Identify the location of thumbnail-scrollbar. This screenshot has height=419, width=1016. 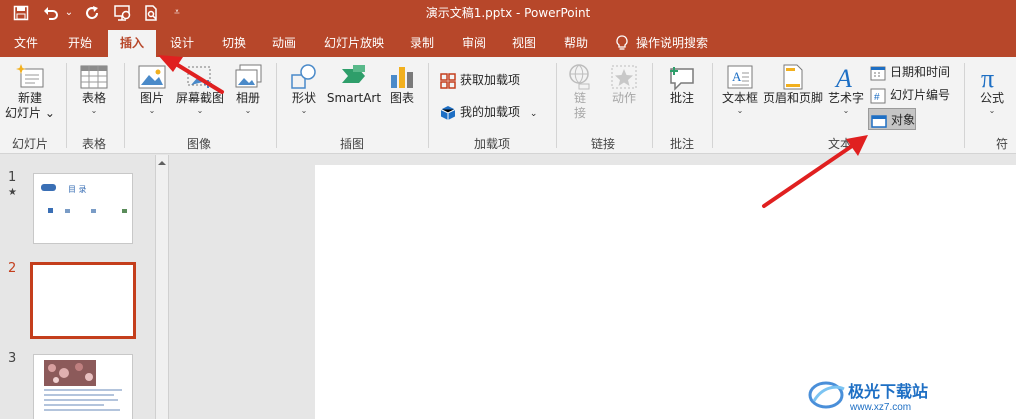
(162, 287).